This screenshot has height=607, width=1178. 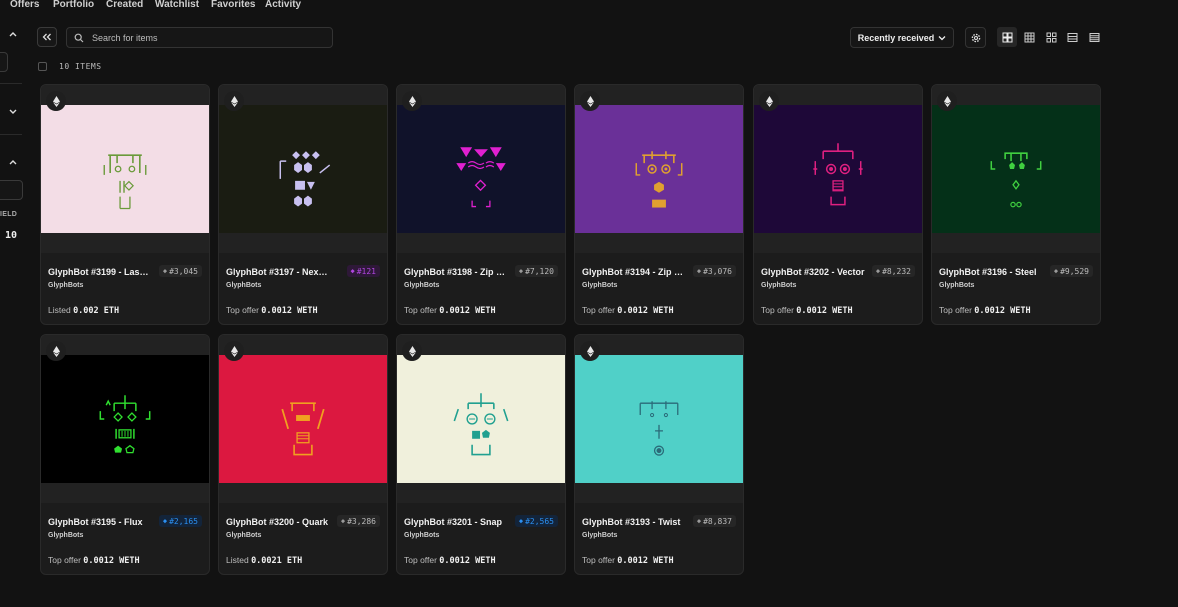 I want to click on tab-created: Created, so click(x=124, y=5).